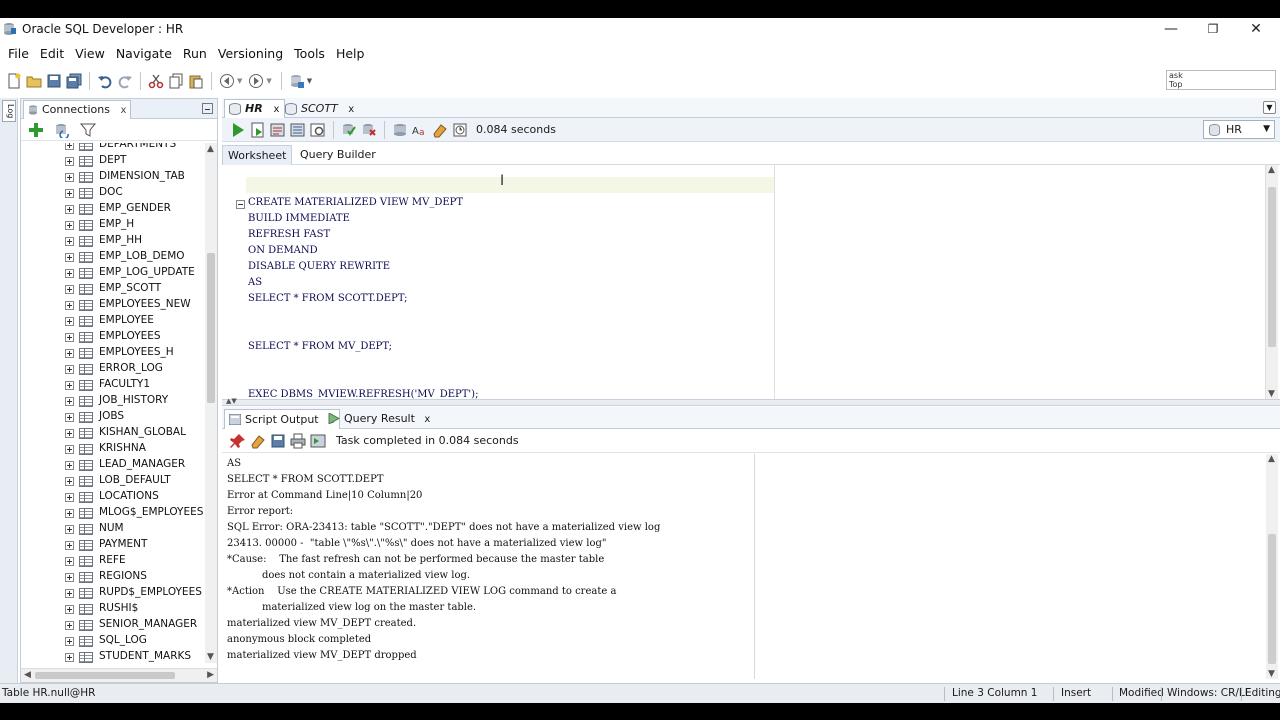 The image size is (1280, 720). What do you see at coordinates (258, 441) in the screenshot?
I see `clear-output-icon` at bounding box center [258, 441].